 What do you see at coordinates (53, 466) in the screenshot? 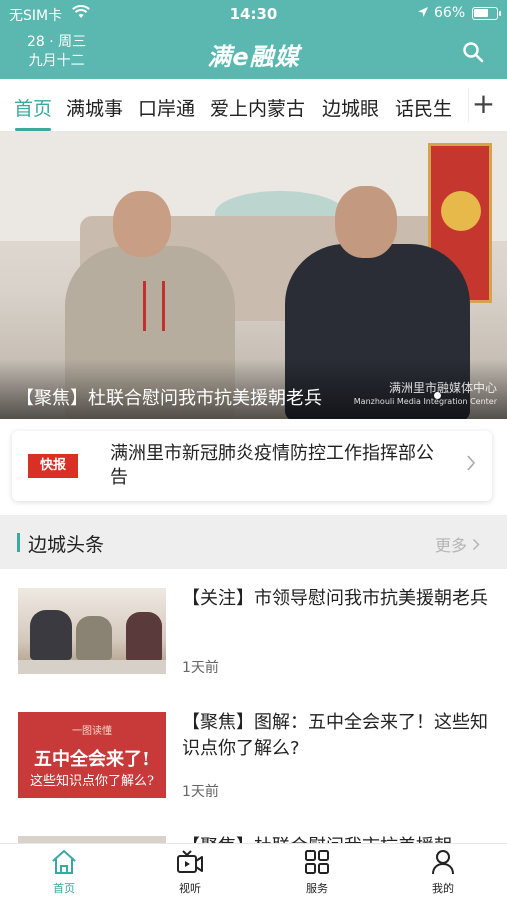
I see `flash-news-badge: 快报` at bounding box center [53, 466].